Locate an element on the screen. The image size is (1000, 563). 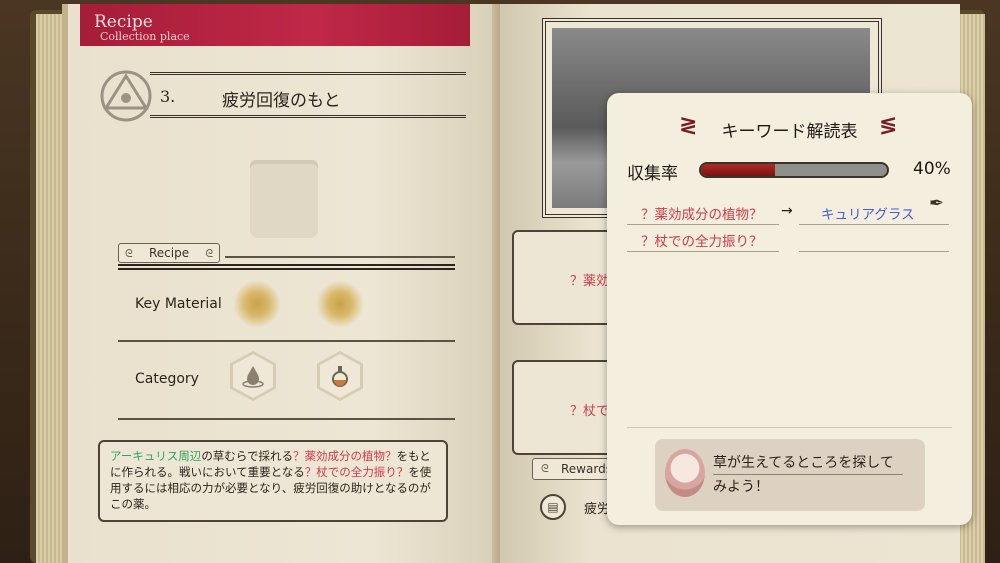
recipe-number: 3. is located at coordinates (168, 96).